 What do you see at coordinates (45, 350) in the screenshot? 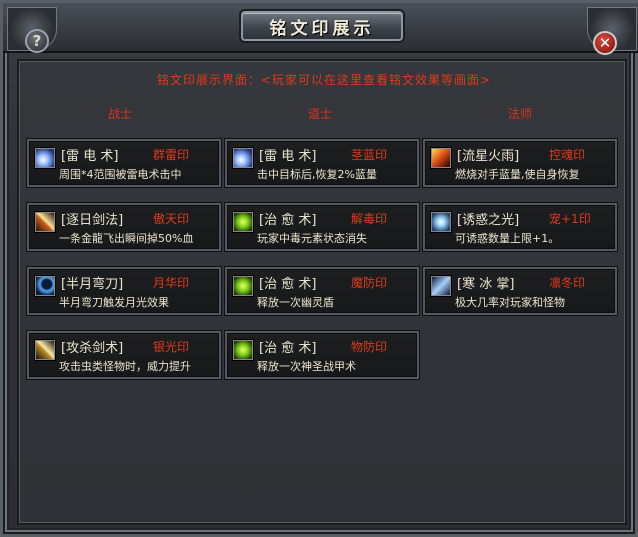
I see `sword-icon` at bounding box center [45, 350].